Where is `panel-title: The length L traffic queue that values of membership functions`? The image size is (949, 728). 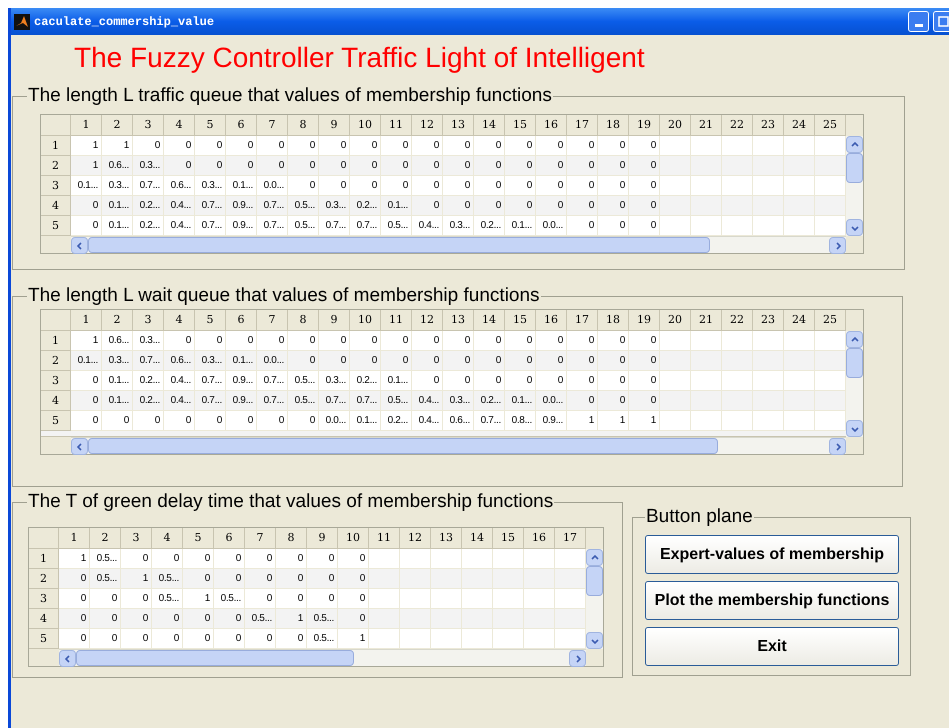
panel-title: The length L traffic queue that values of membership functions is located at coordinates (290, 96).